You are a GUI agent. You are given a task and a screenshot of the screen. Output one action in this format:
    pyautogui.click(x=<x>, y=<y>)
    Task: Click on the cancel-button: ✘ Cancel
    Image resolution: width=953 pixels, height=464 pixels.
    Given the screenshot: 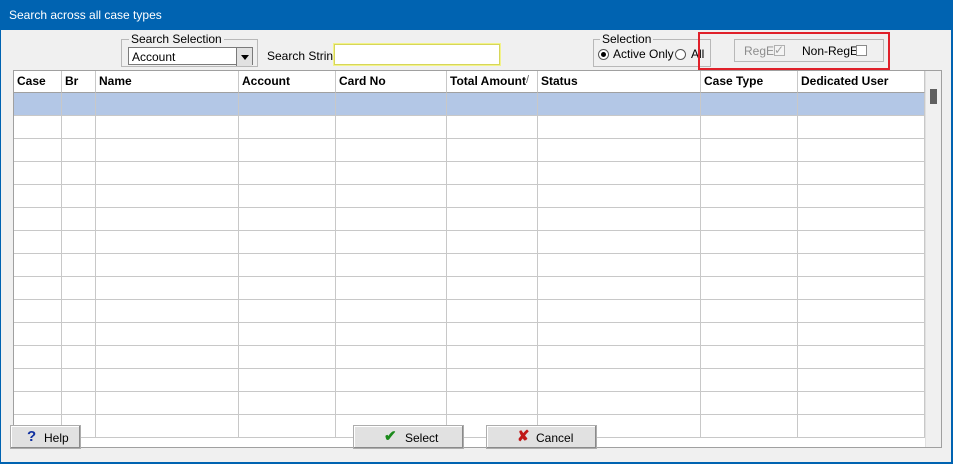 What is the action you would take?
    pyautogui.click(x=541, y=437)
    